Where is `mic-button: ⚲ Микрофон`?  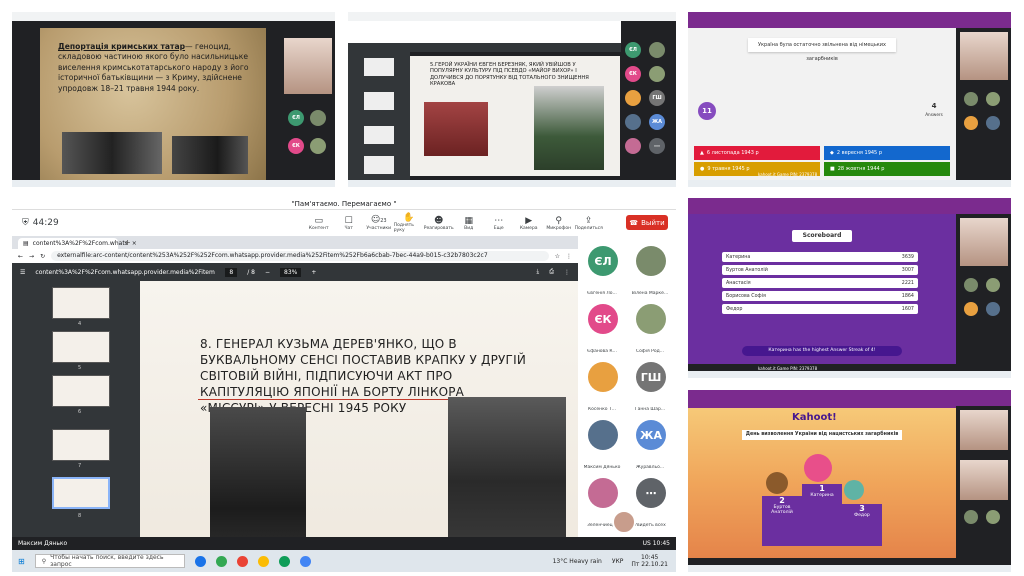 mic-button: ⚲ Микрофон is located at coordinates (559, 223).